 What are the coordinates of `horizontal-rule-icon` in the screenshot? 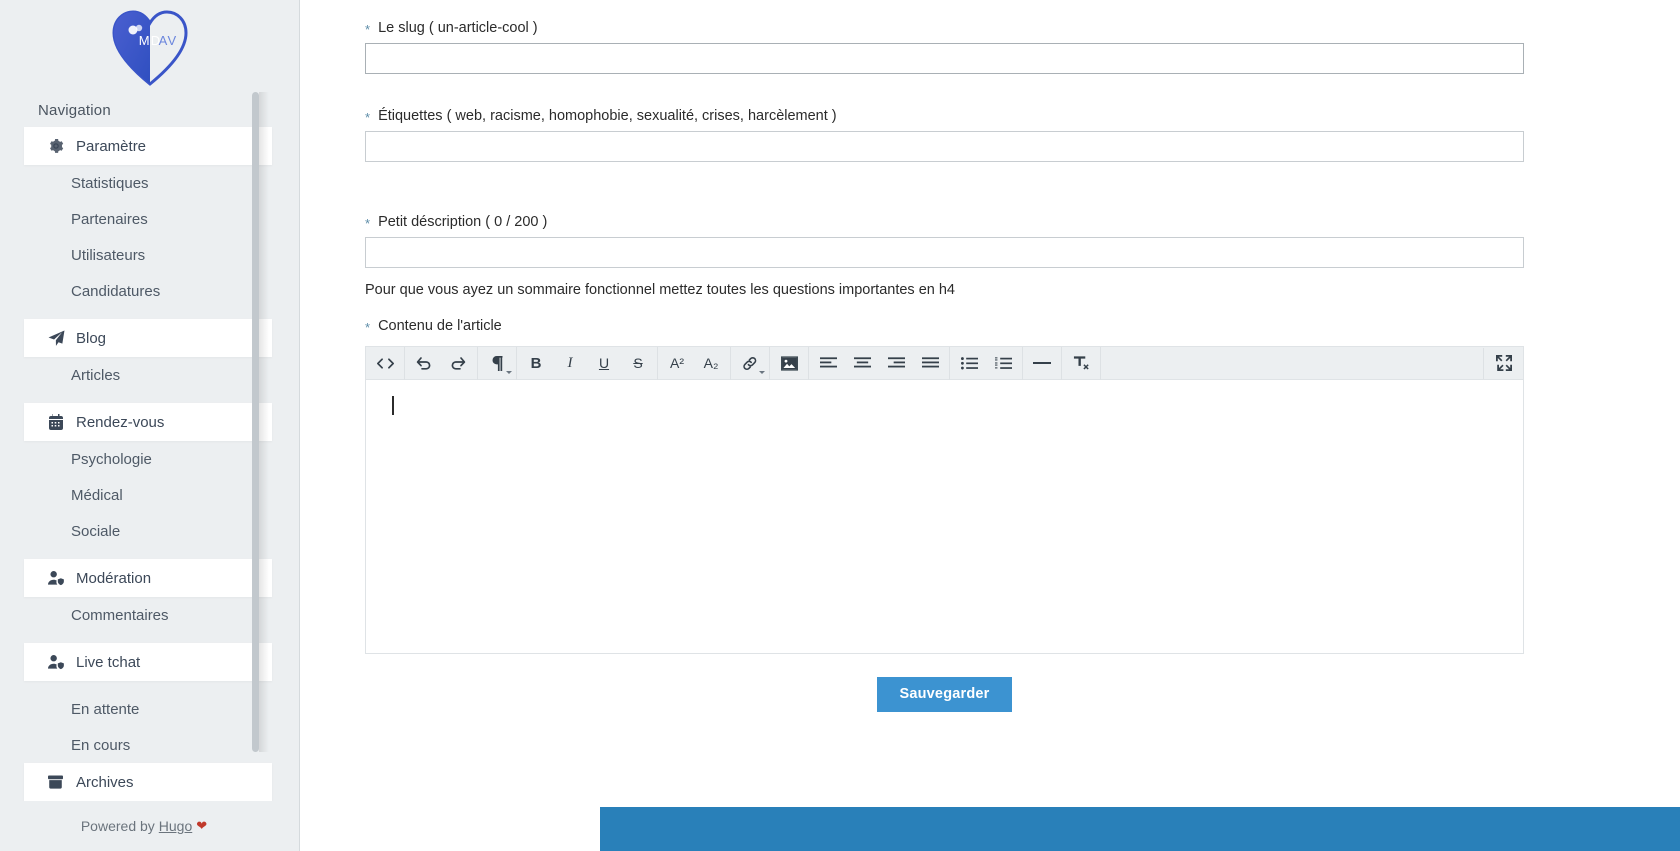 It's located at (1042, 363).